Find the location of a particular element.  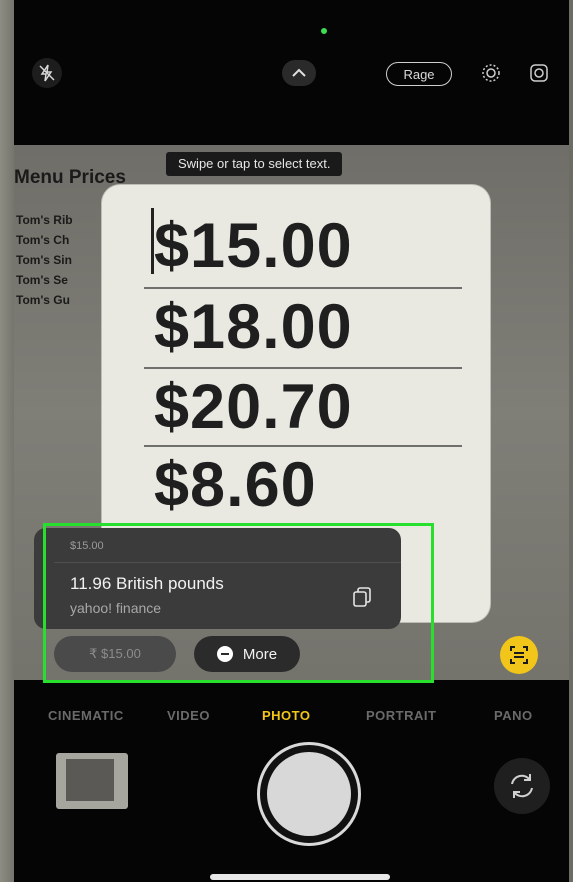

mode-portrait: PORTRAIT is located at coordinates (401, 715).